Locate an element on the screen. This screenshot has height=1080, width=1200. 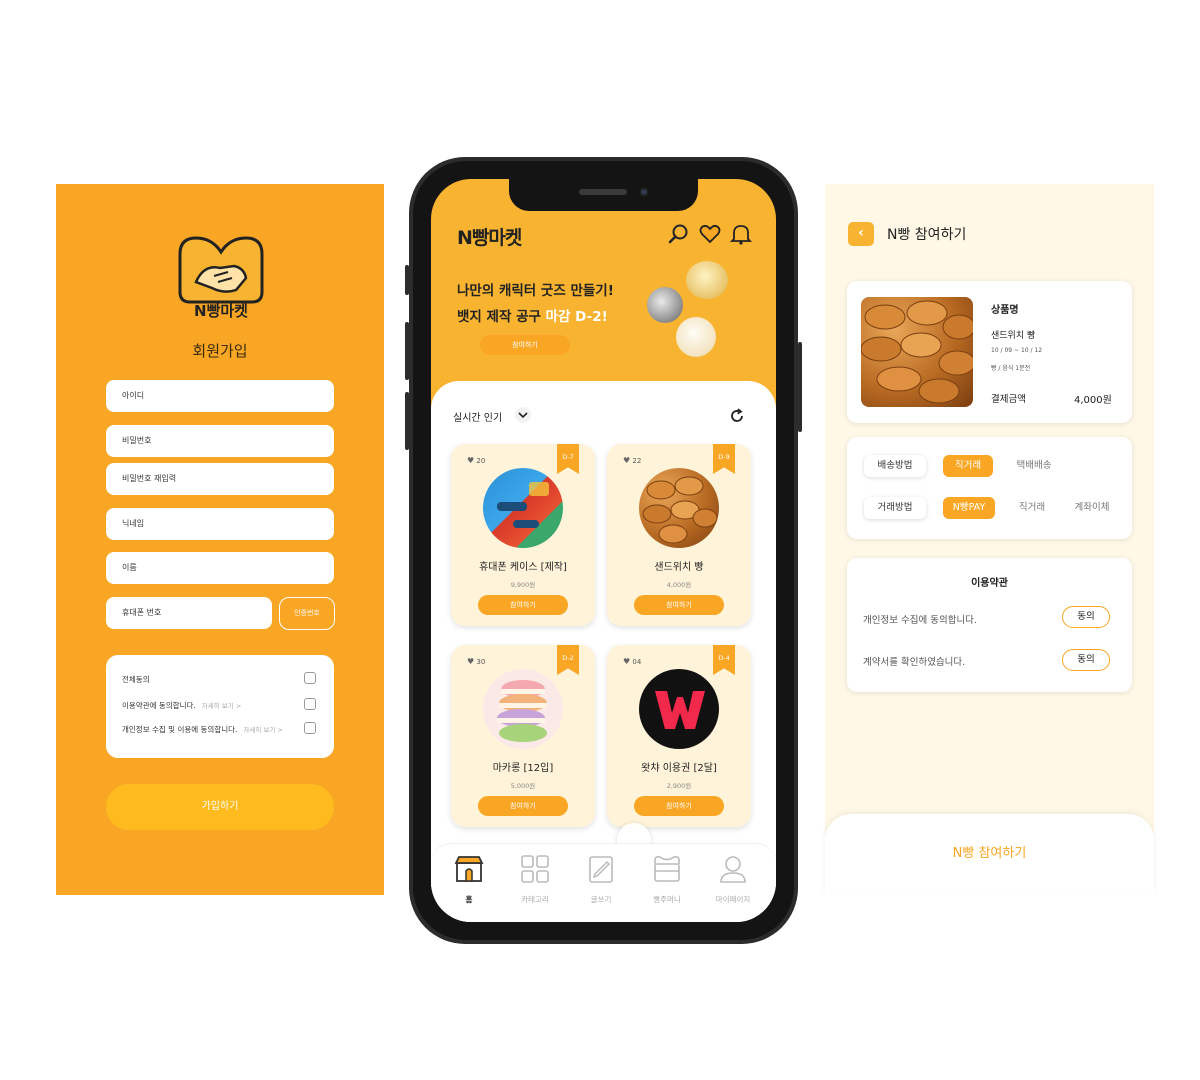
nickname-field: 닉네임 is located at coordinates (220, 524).